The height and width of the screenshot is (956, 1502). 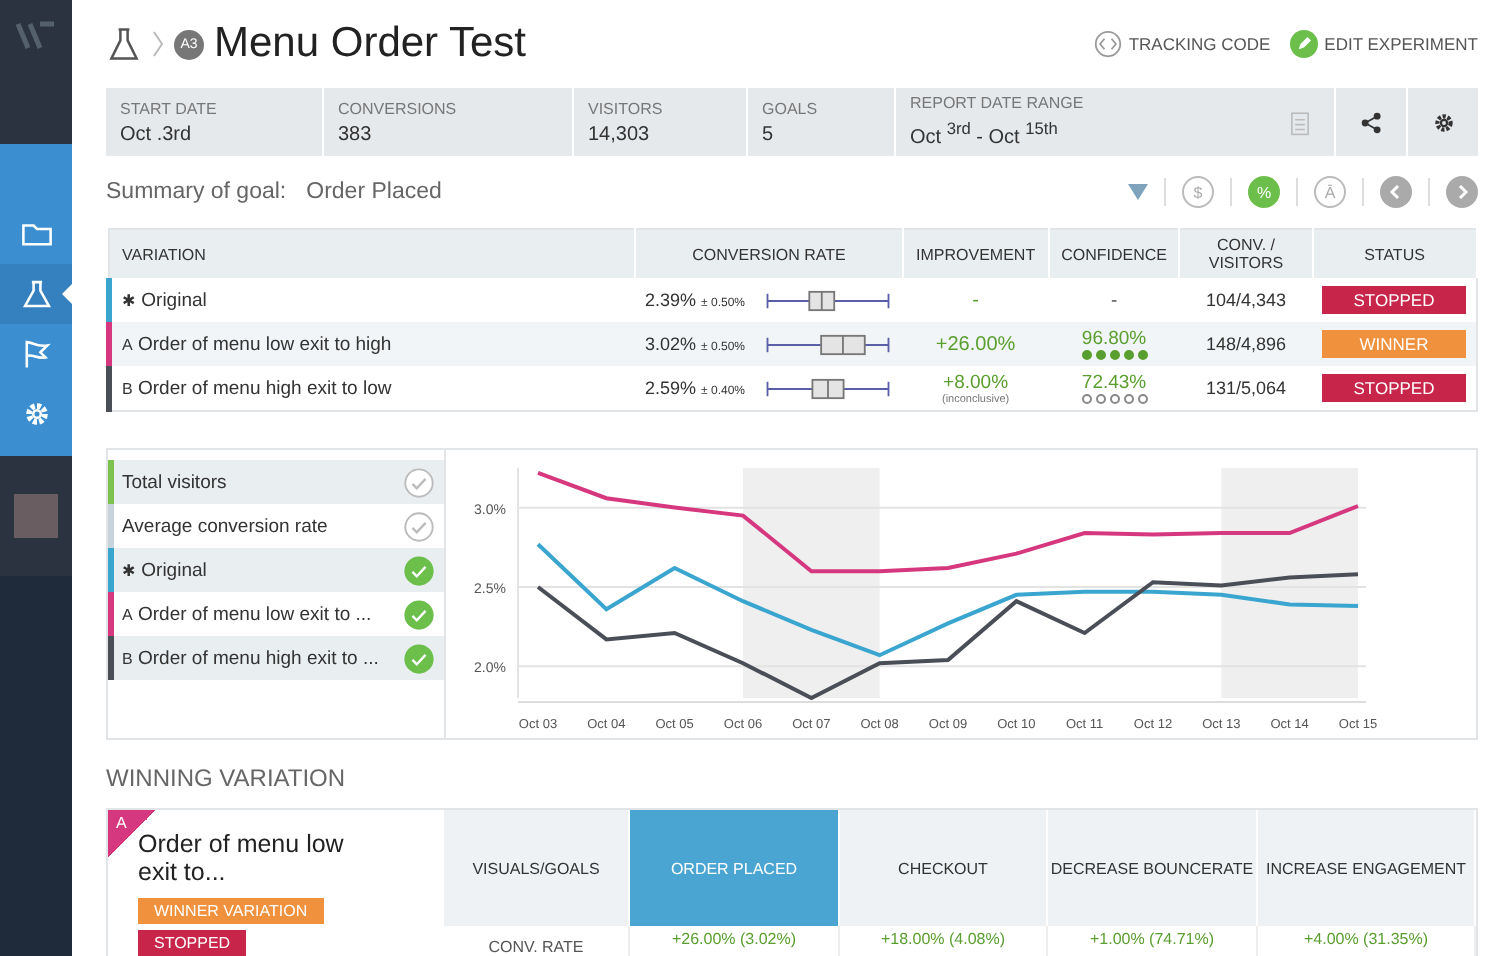 What do you see at coordinates (769, 134) in the screenshot?
I see `stat-value: 5` at bounding box center [769, 134].